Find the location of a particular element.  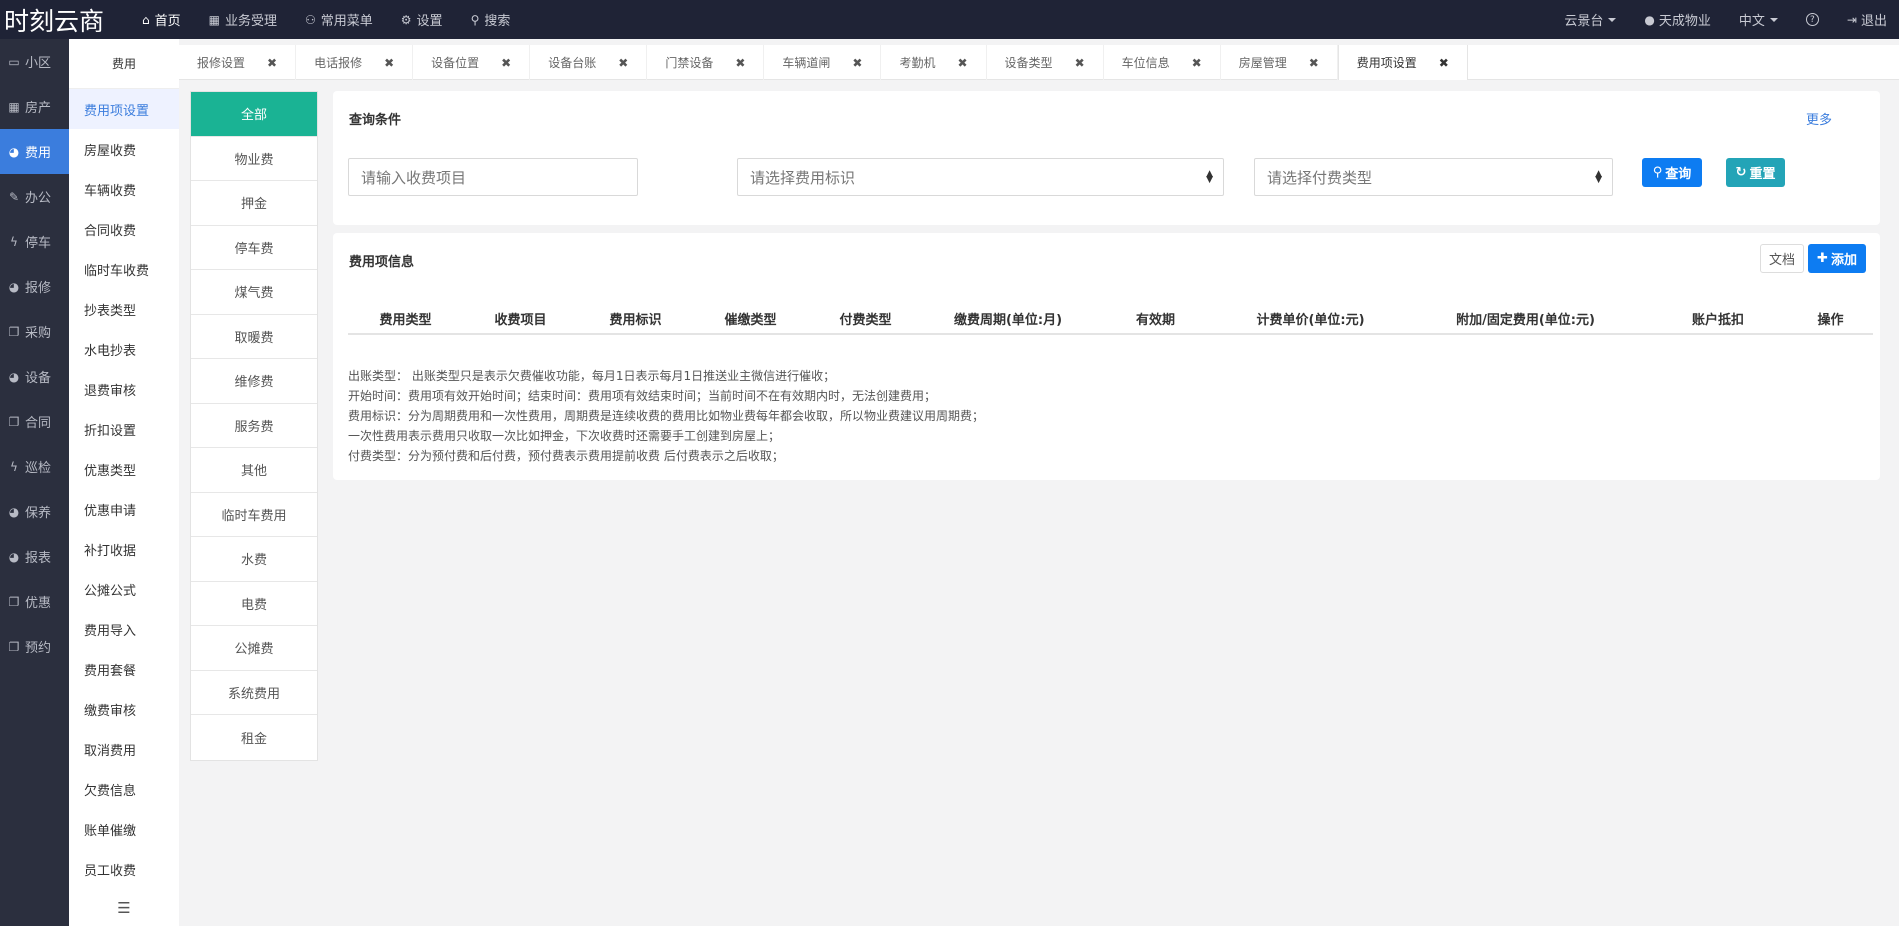

submenu-item: 缴费审核 is located at coordinates (124, 709).